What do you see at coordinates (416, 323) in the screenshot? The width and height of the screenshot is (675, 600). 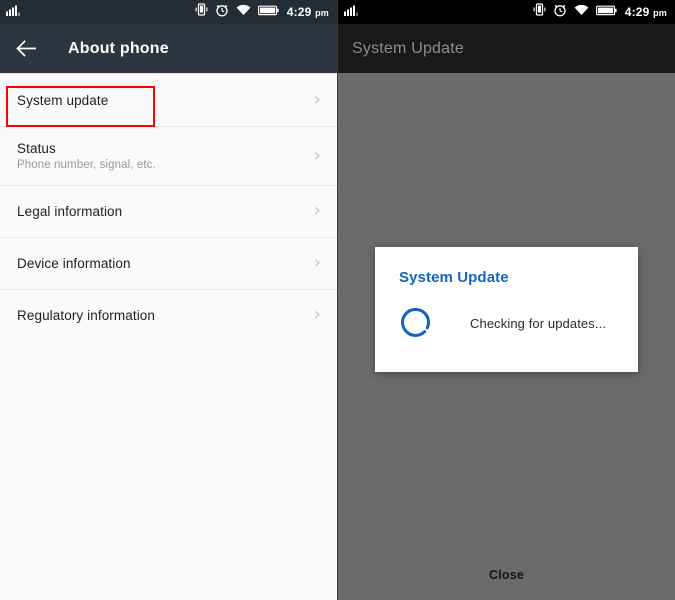 I see `loading-spinner-icon` at bounding box center [416, 323].